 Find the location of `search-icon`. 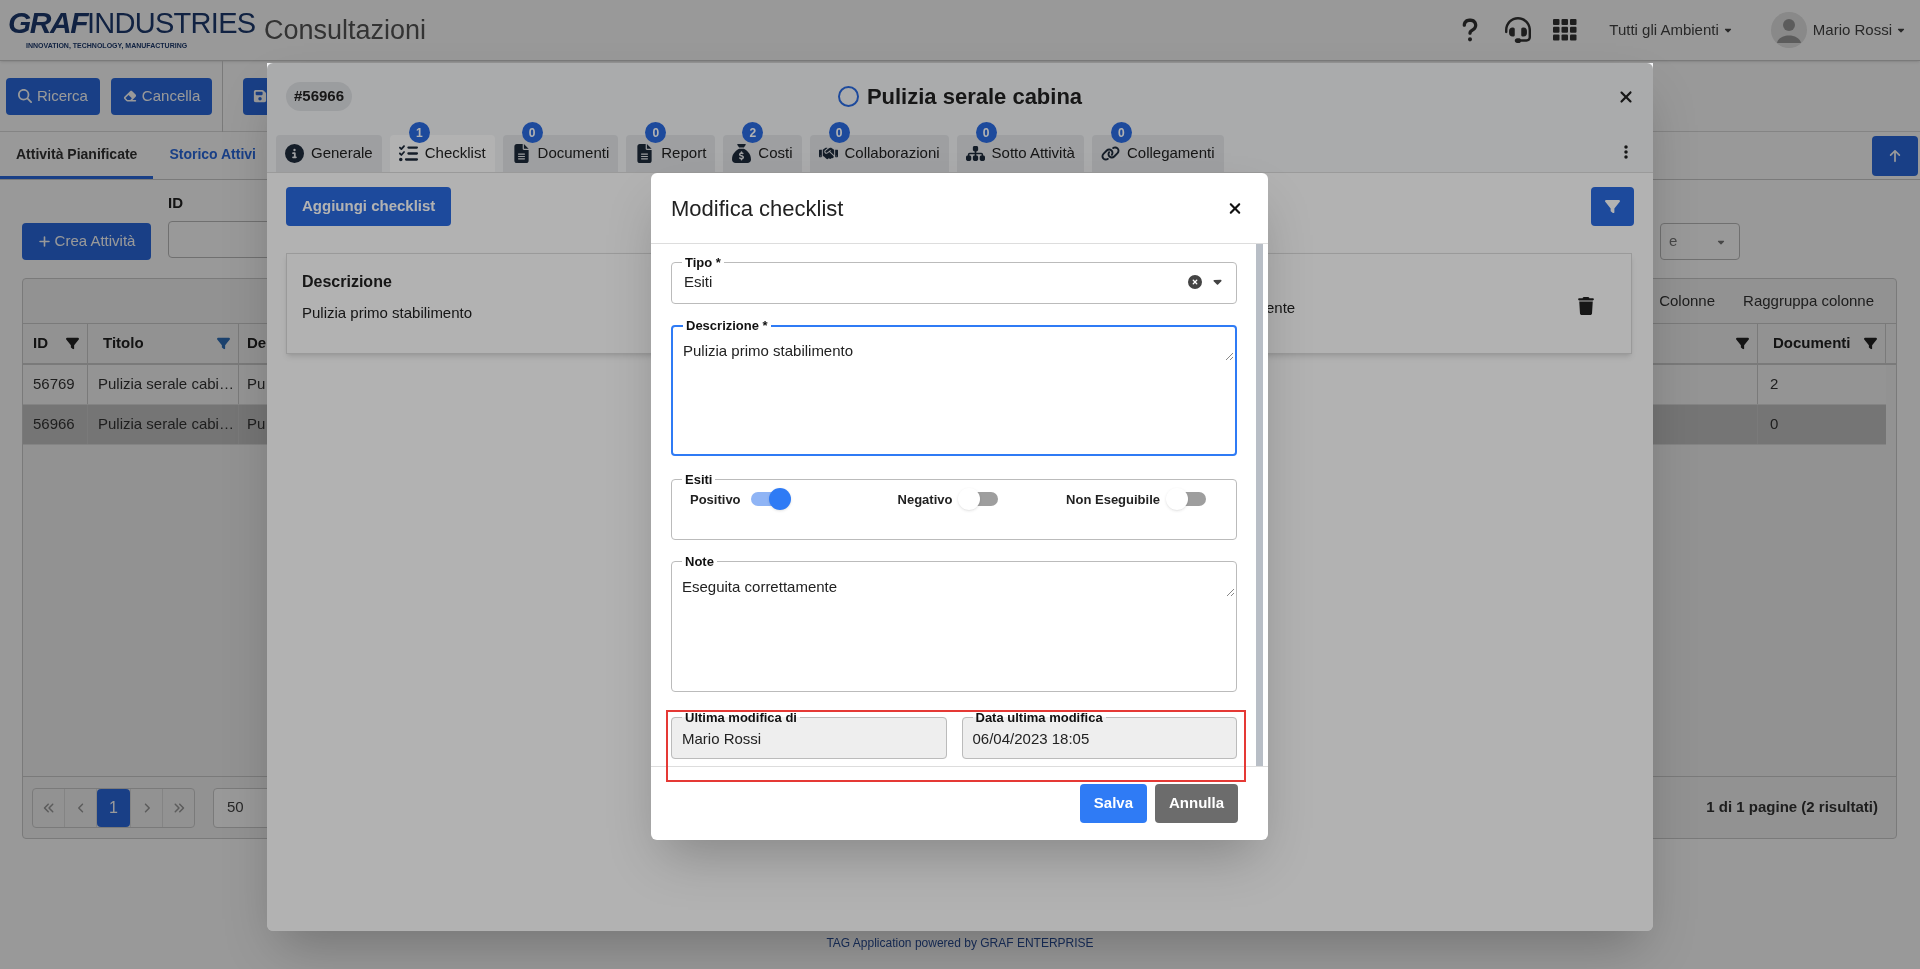

search-icon is located at coordinates (25, 96).